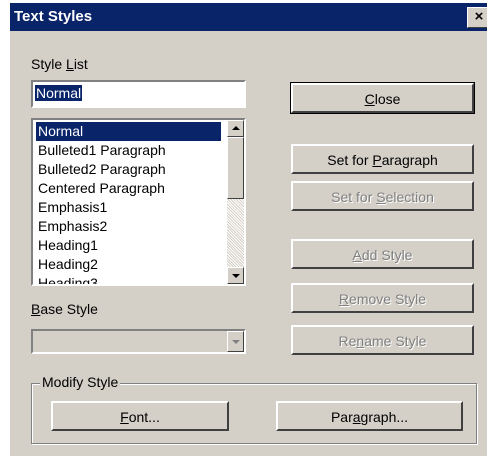 This screenshot has height=460, width=487. I want to click on style-list-label: Style List, so click(59, 64).